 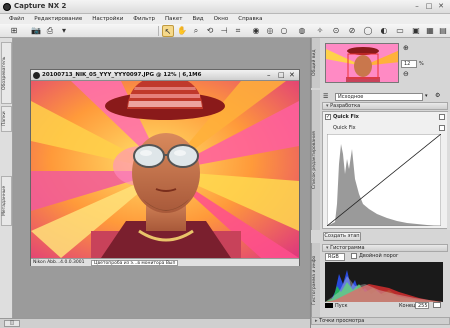 I want to click on end-value-field: 255, so click(x=422, y=305).